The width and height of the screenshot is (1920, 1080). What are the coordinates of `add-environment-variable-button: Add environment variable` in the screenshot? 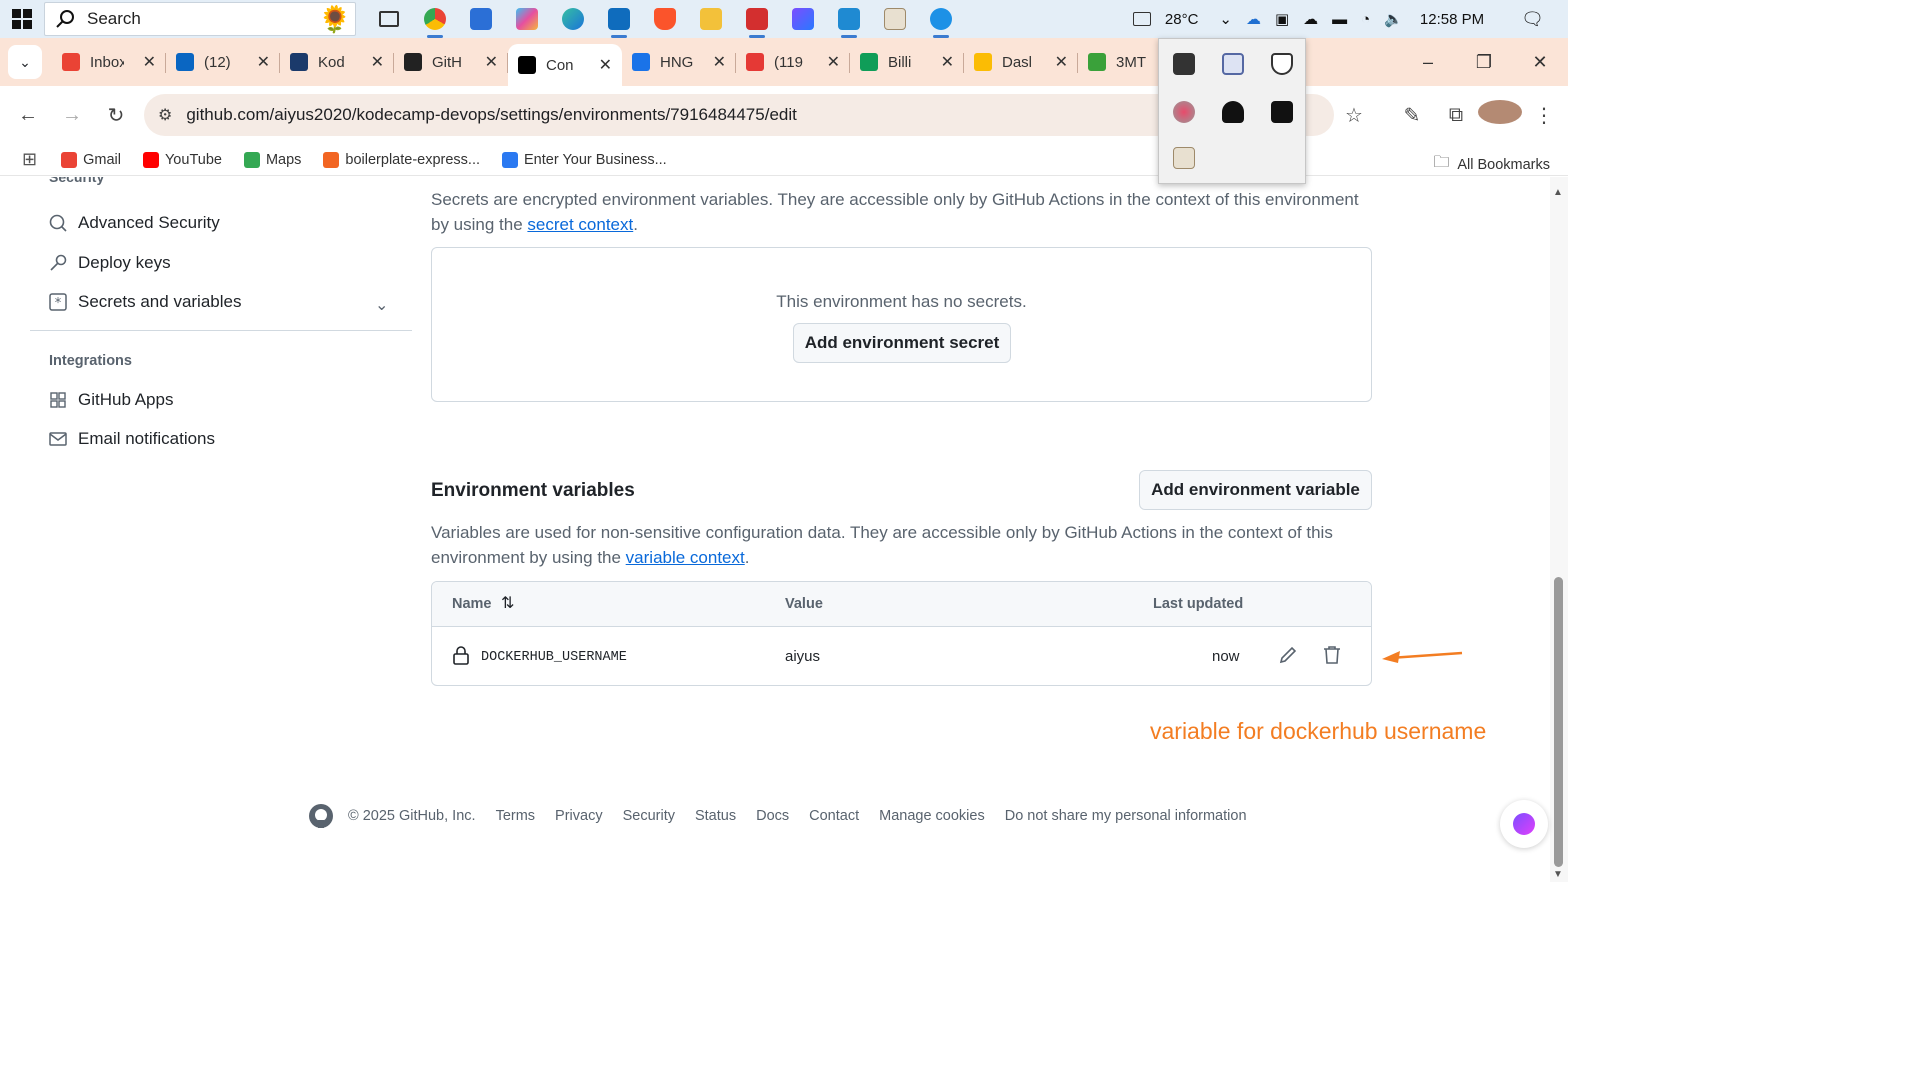 It's located at (1255, 490).